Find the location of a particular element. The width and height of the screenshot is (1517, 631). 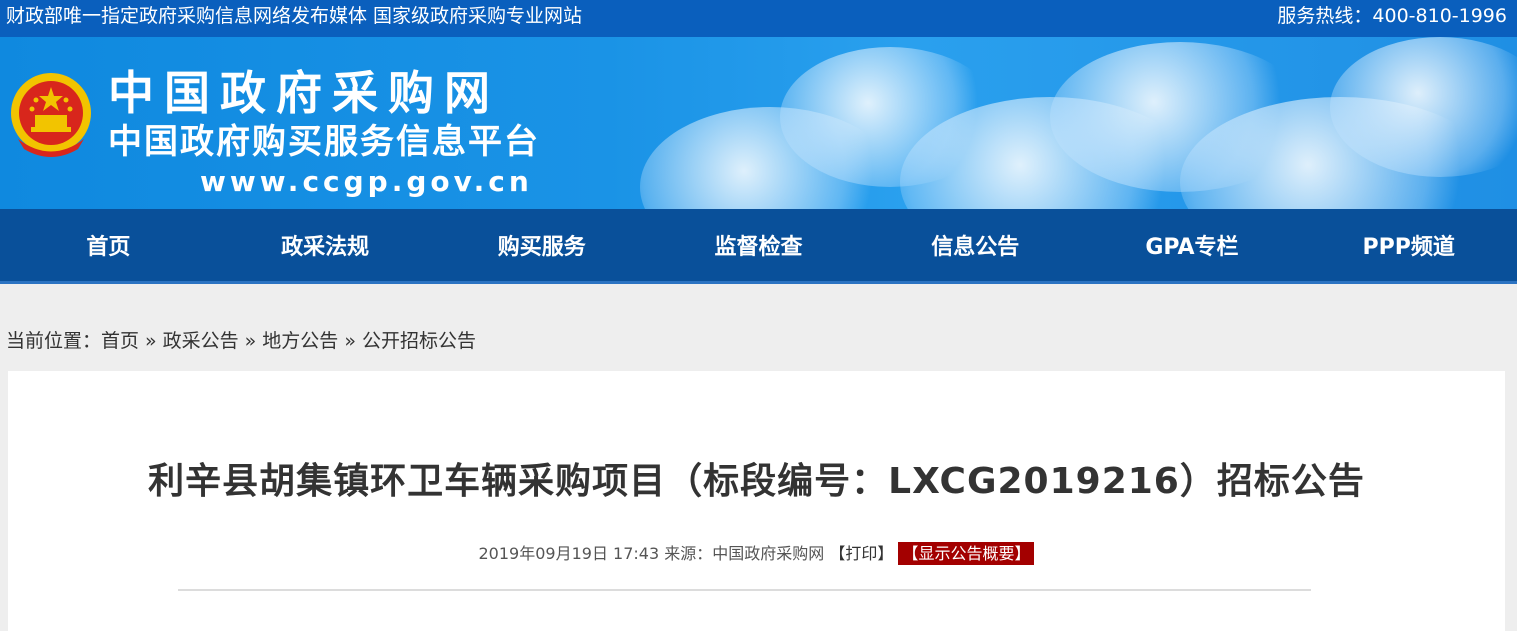

nav-item-home: 首页 is located at coordinates (108, 245).